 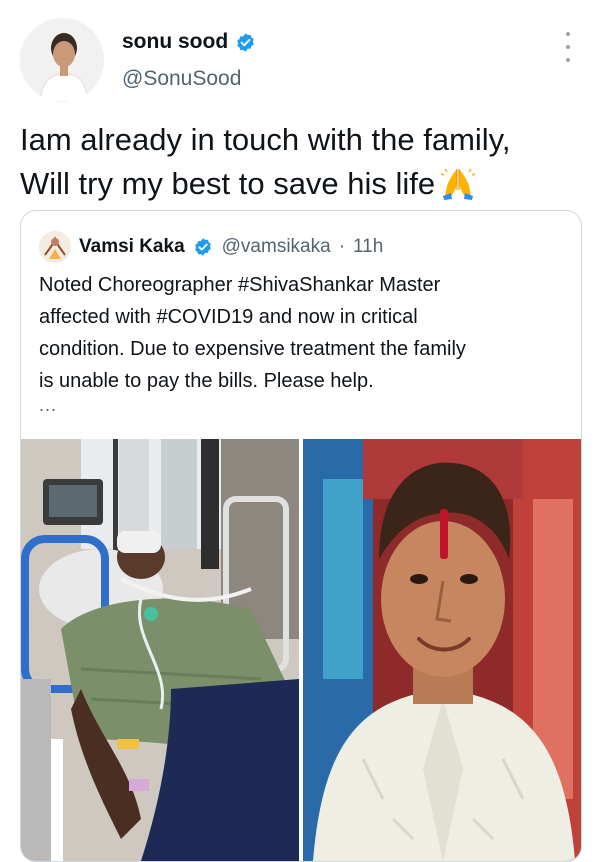 What do you see at coordinates (55, 247) in the screenshot?
I see `quoted-author-avatar` at bounding box center [55, 247].